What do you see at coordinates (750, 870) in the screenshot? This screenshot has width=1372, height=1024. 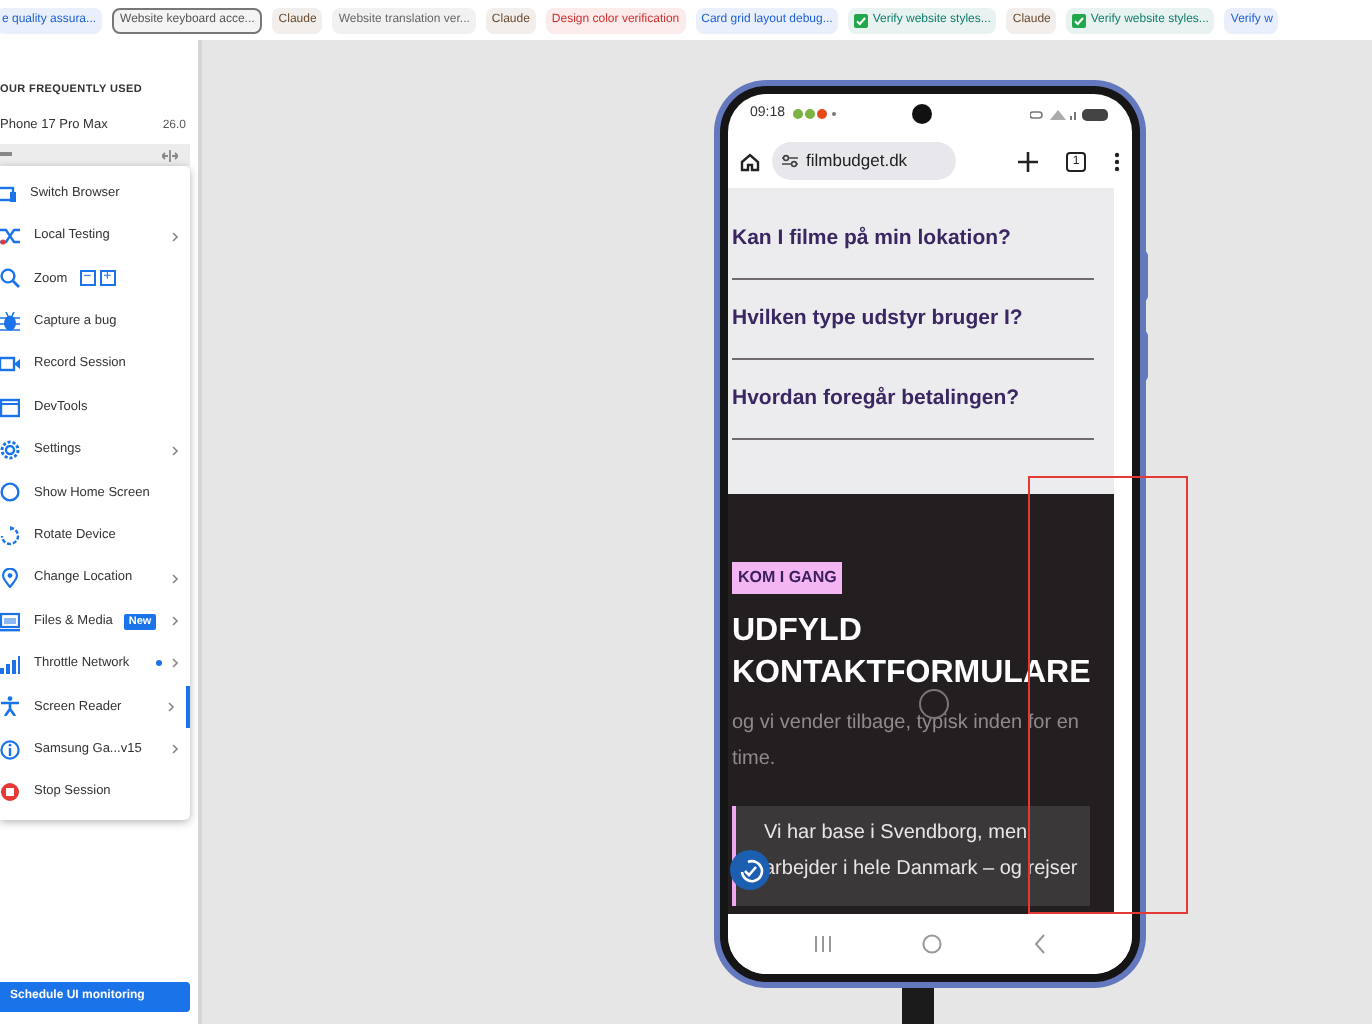 I see `accessibility-icon` at bounding box center [750, 870].